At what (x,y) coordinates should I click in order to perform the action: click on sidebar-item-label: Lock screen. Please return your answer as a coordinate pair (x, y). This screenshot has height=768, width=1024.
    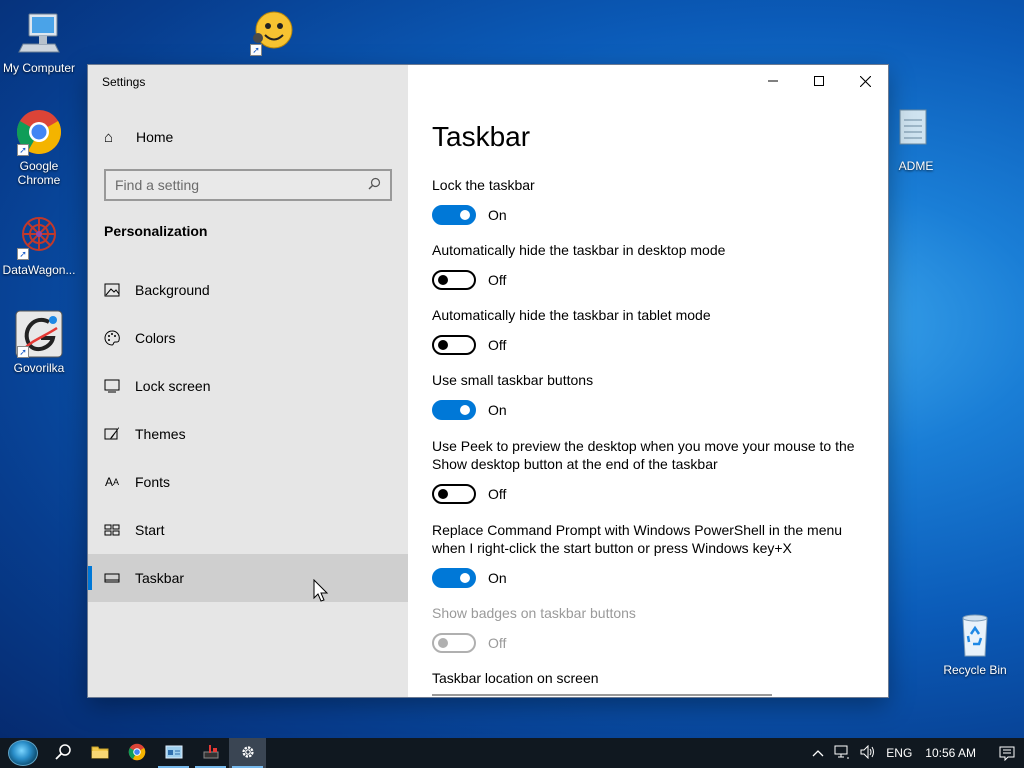
    Looking at the image, I should click on (173, 386).